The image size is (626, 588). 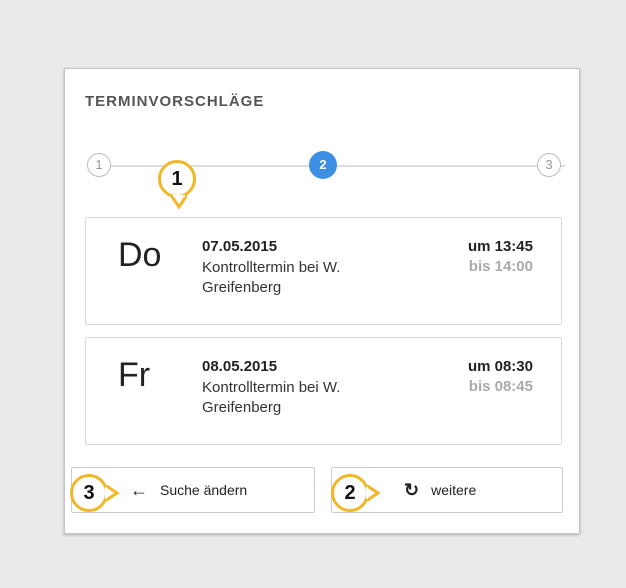 I want to click on appointment-start-time: um 13:45, so click(x=500, y=246).